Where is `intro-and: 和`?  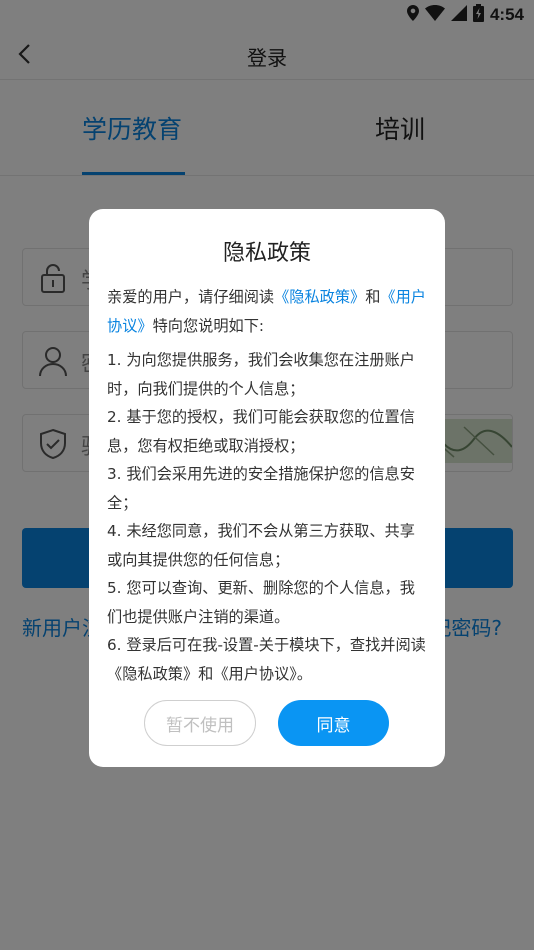
intro-and: 和 is located at coordinates (373, 297).